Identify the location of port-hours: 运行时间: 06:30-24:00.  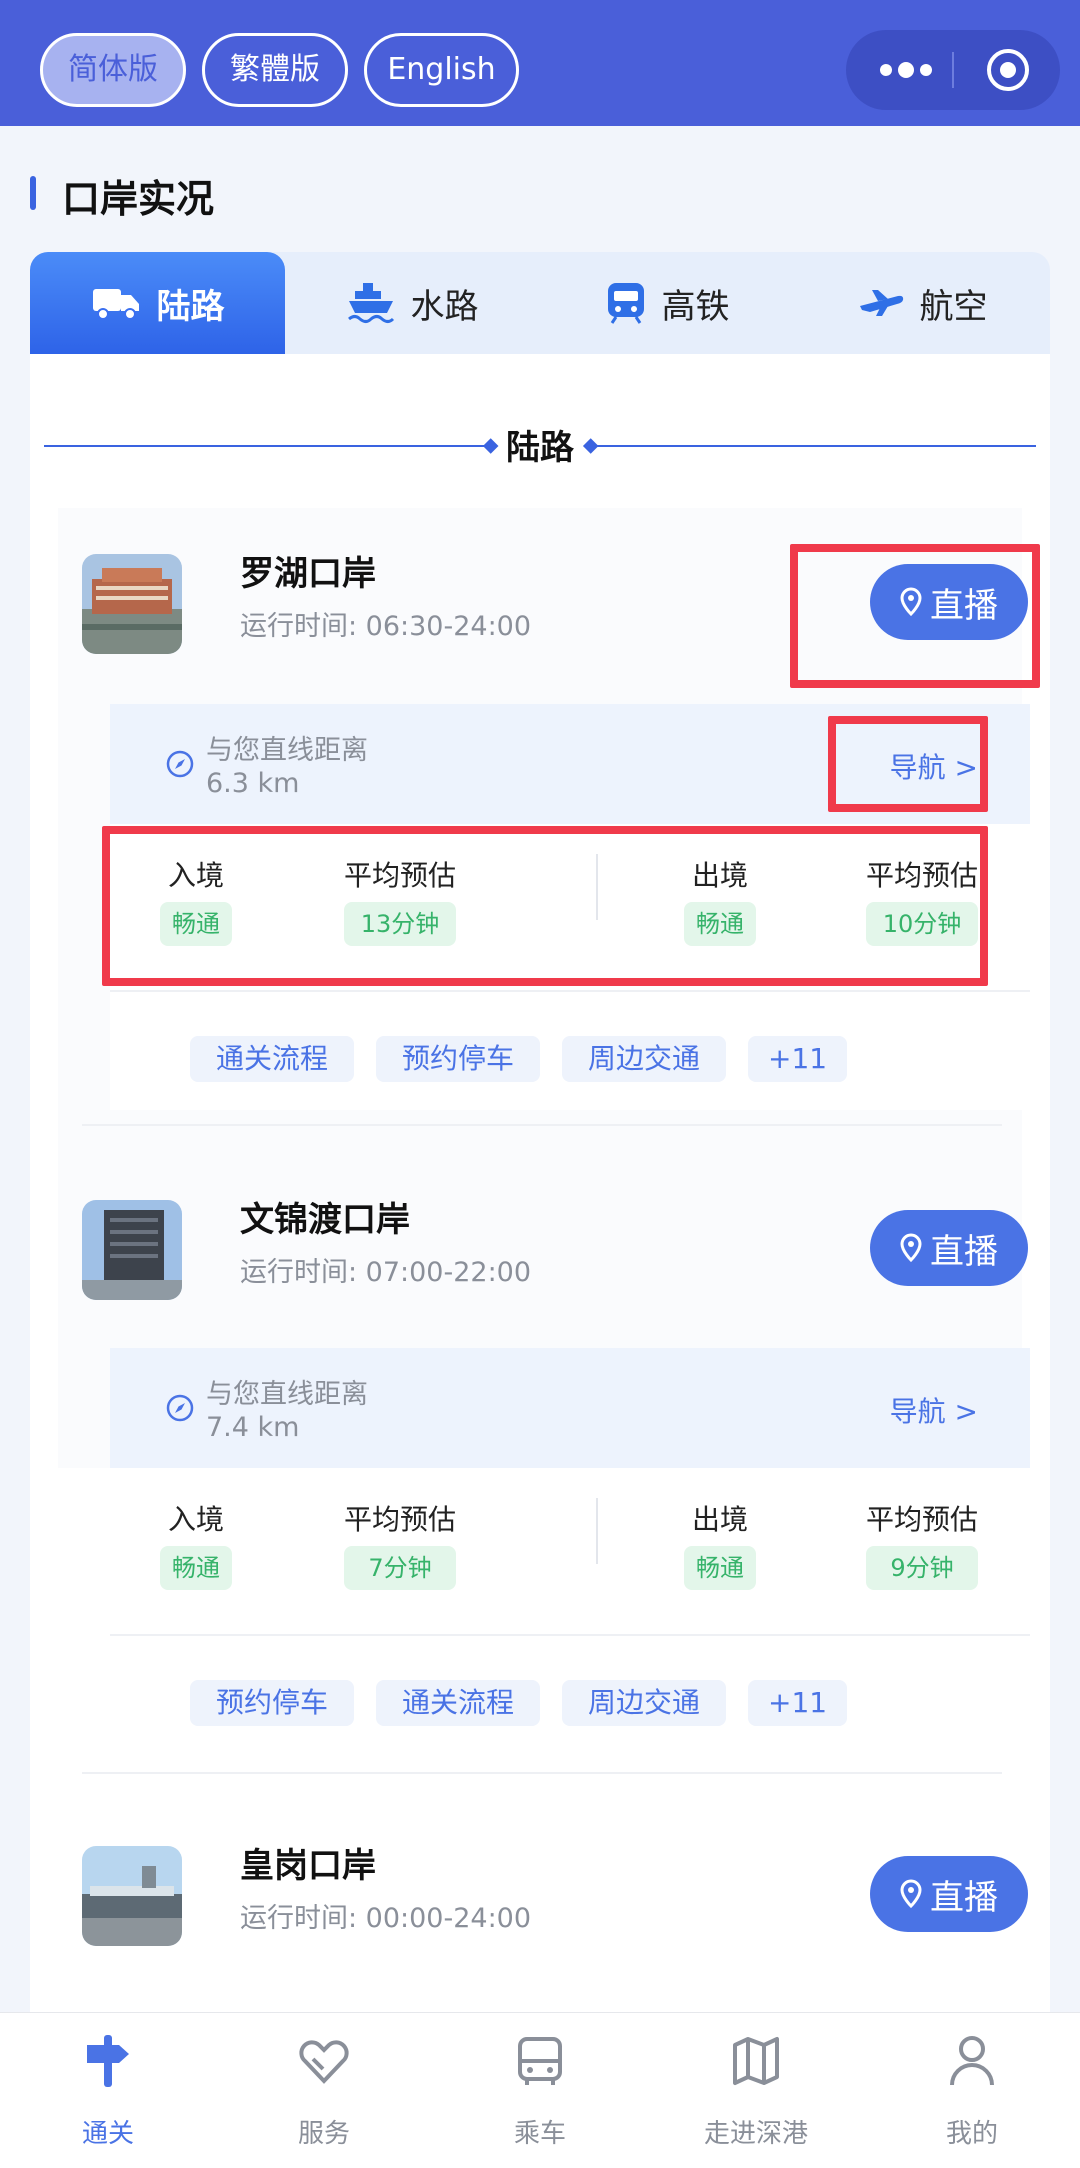
(386, 626).